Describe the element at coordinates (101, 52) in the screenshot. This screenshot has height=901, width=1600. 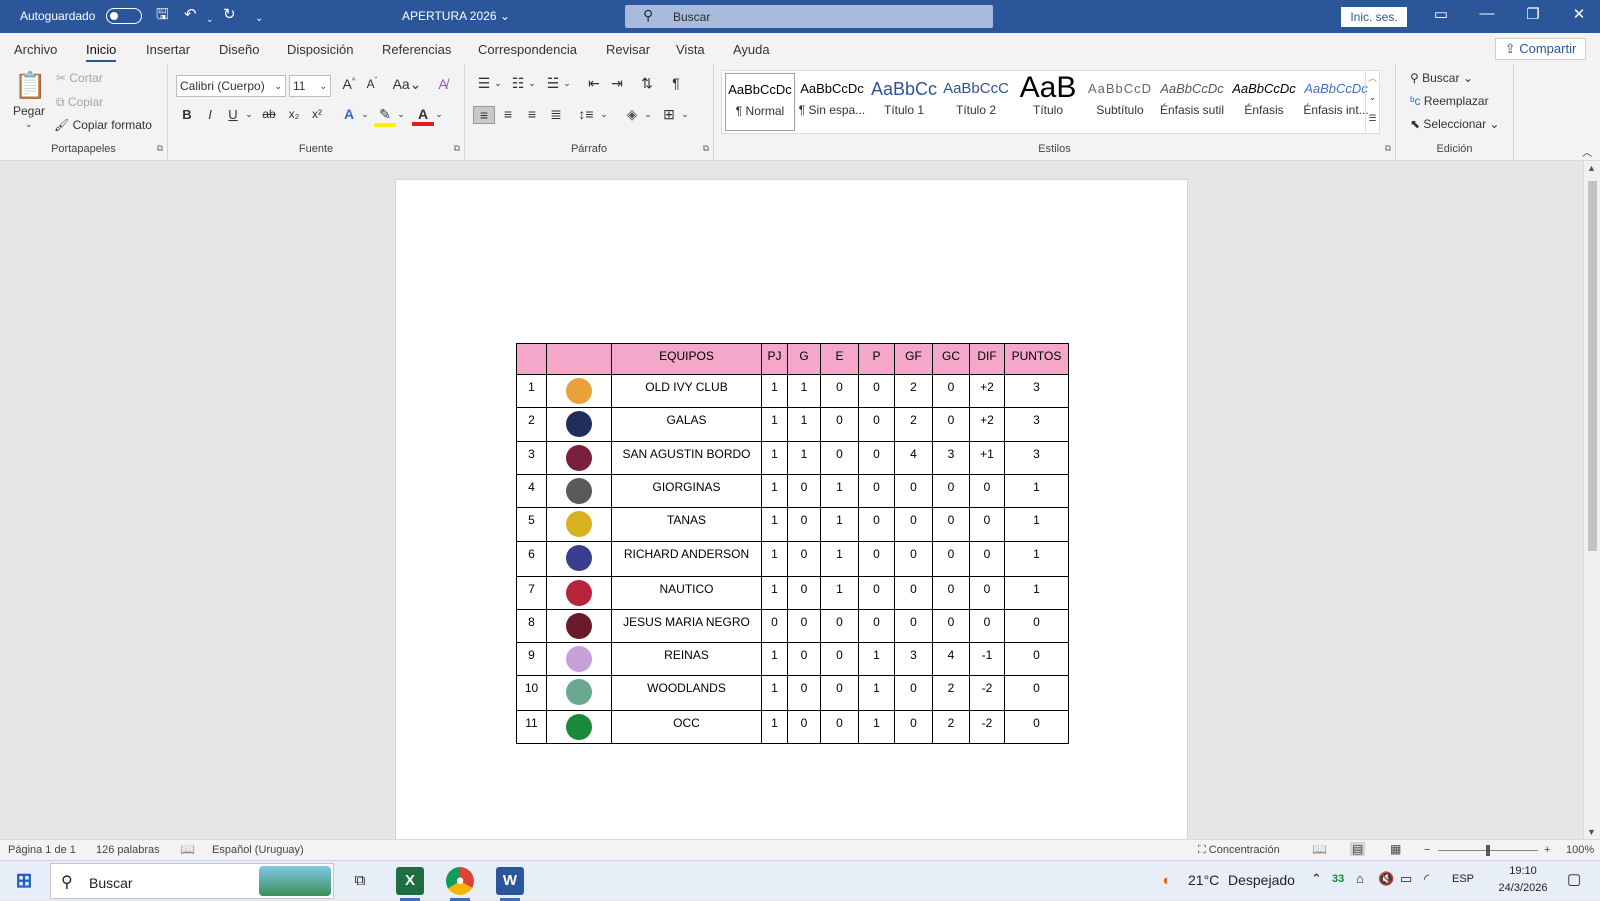
I see `tab-inicio: Inicio` at that location.